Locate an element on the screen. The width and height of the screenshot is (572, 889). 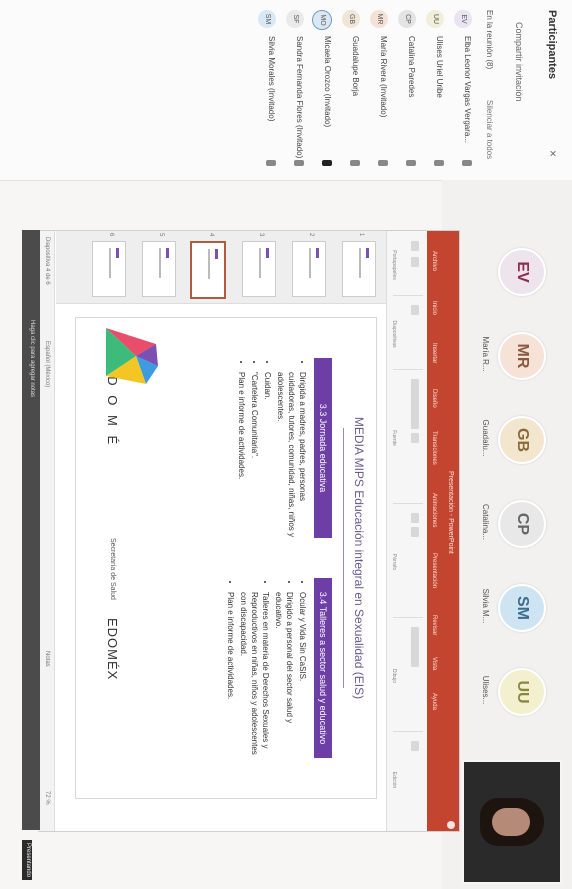
ribbon-group: Párrafo is located at coordinates (407, 562).